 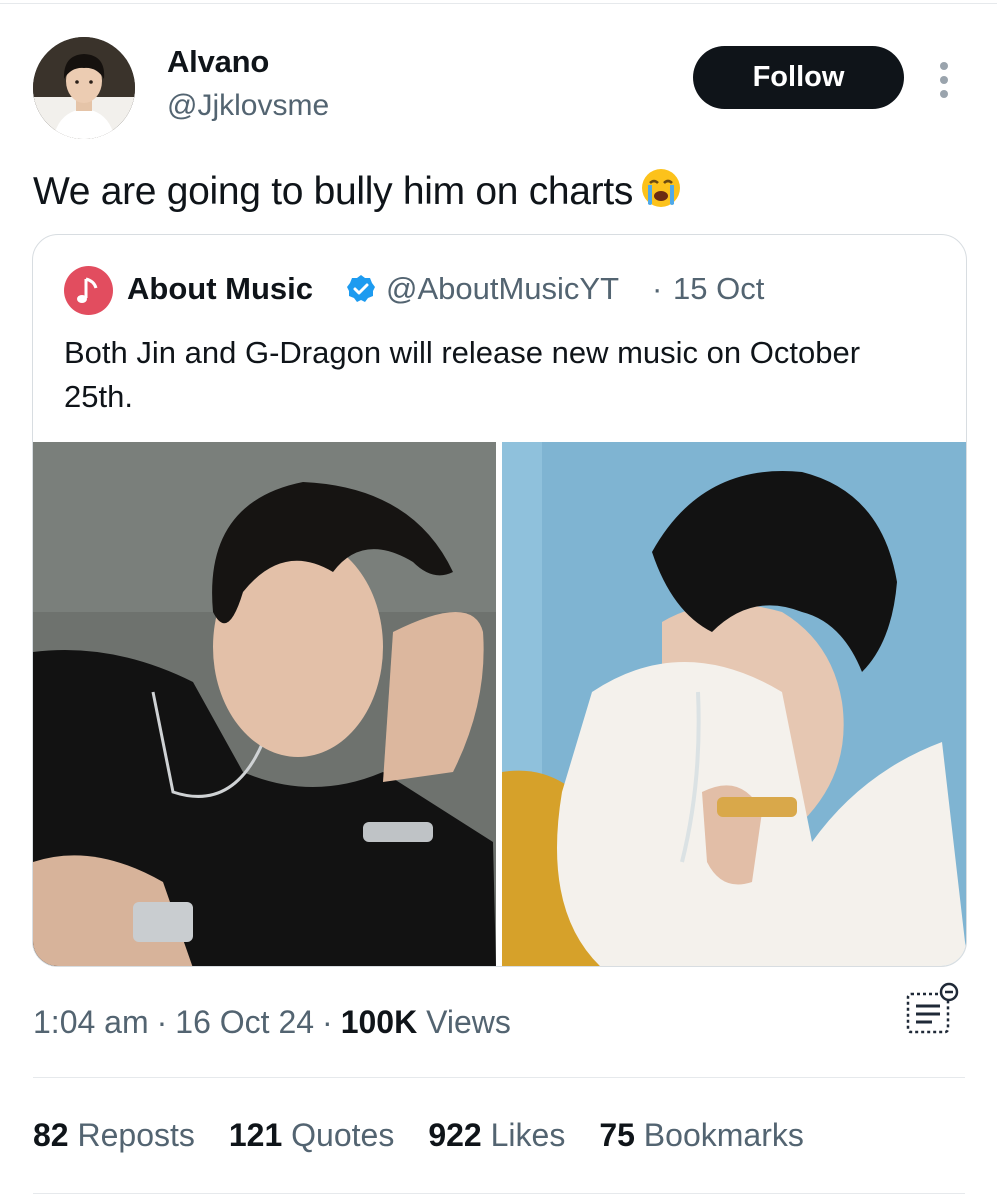 I want to click on verified-badge-icon, so click(x=361, y=289).